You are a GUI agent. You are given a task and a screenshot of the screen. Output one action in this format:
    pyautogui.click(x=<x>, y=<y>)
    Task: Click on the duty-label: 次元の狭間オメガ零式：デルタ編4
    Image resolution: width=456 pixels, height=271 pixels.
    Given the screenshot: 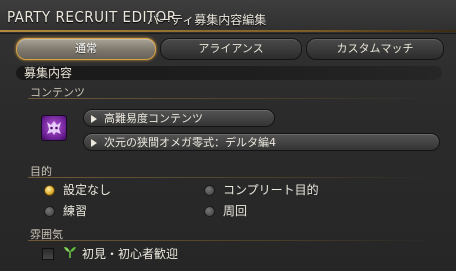 What is the action you would take?
    pyautogui.click(x=190, y=142)
    